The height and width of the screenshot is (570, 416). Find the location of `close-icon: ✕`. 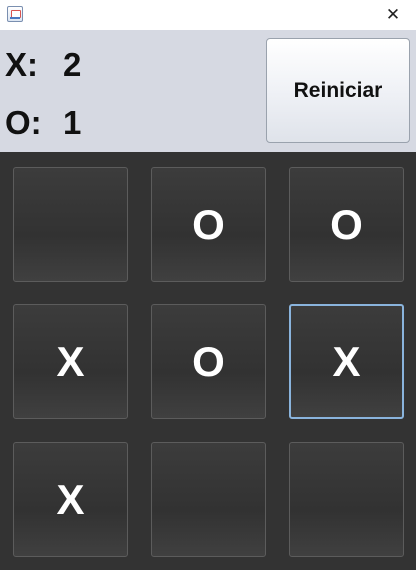

close-icon: ✕ is located at coordinates (393, 15).